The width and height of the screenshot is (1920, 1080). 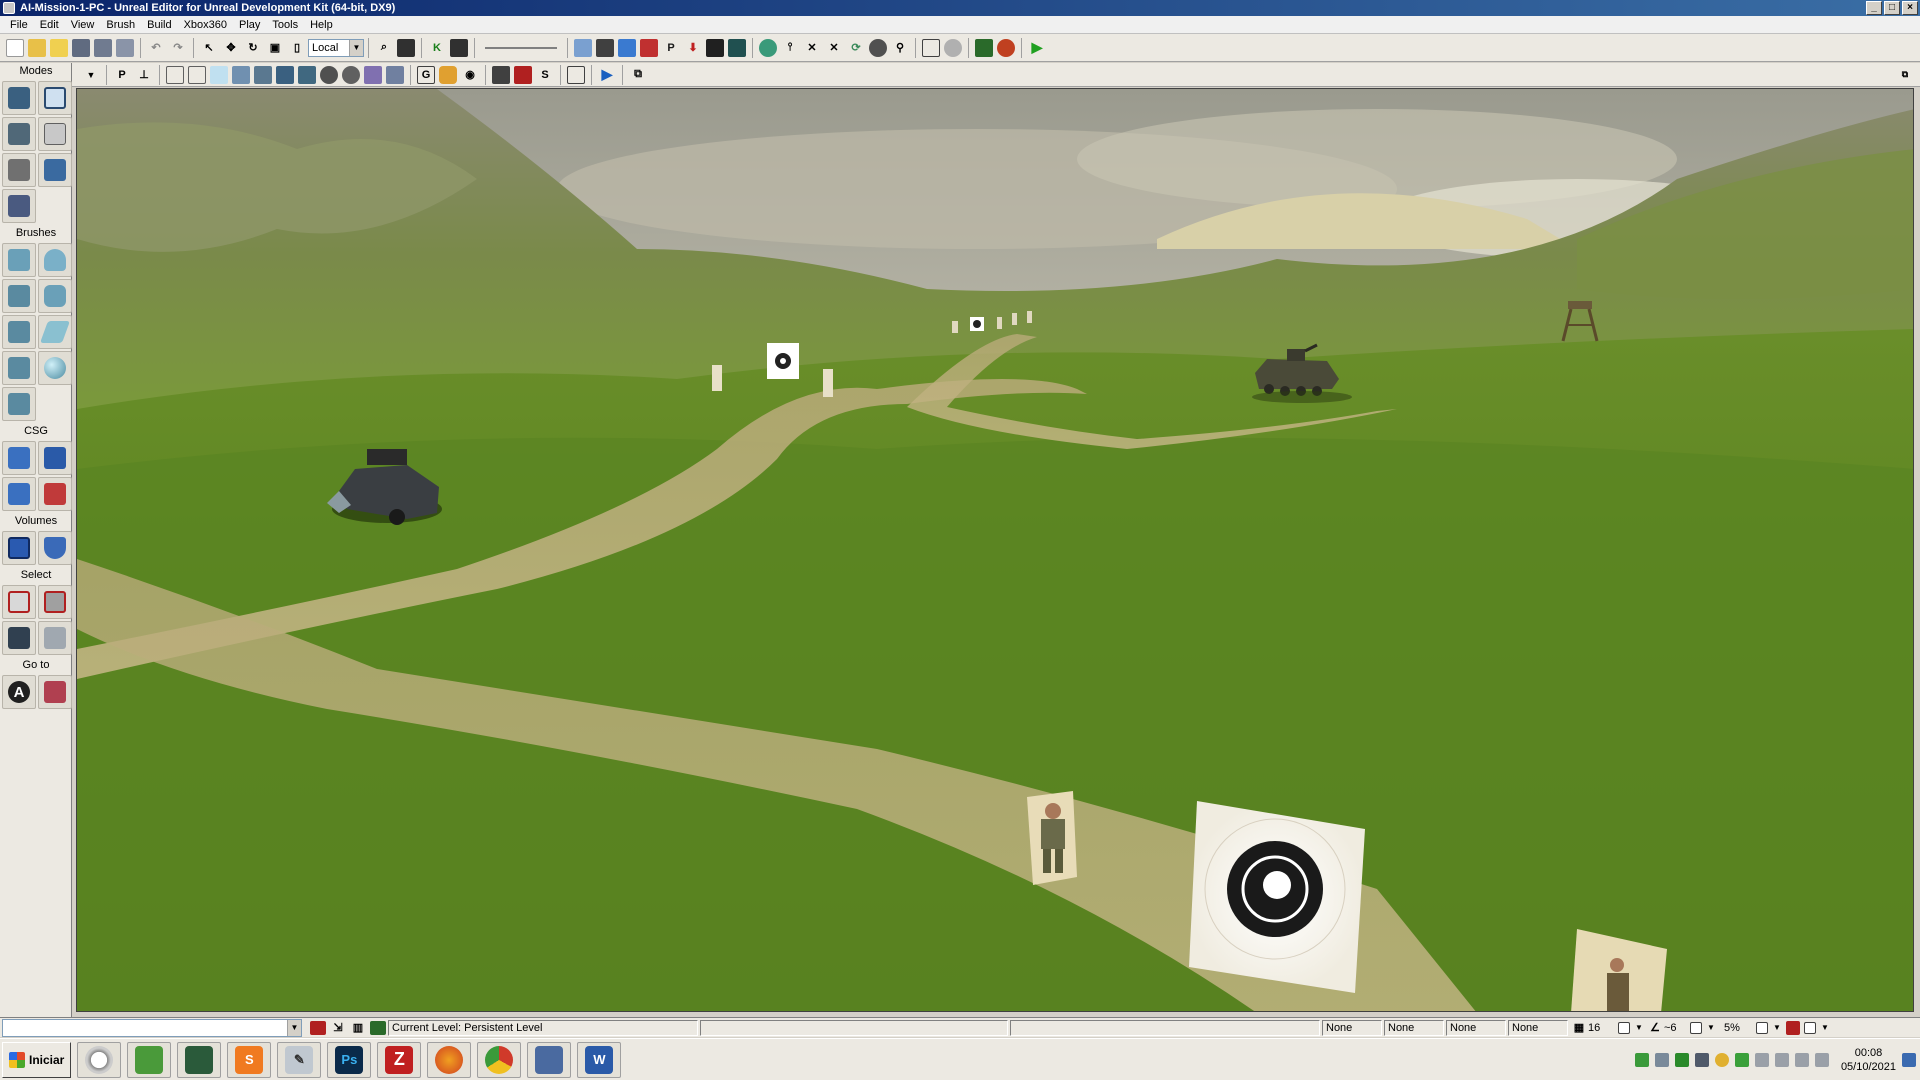 I want to click on menu-tools: Tools, so click(x=285, y=25).